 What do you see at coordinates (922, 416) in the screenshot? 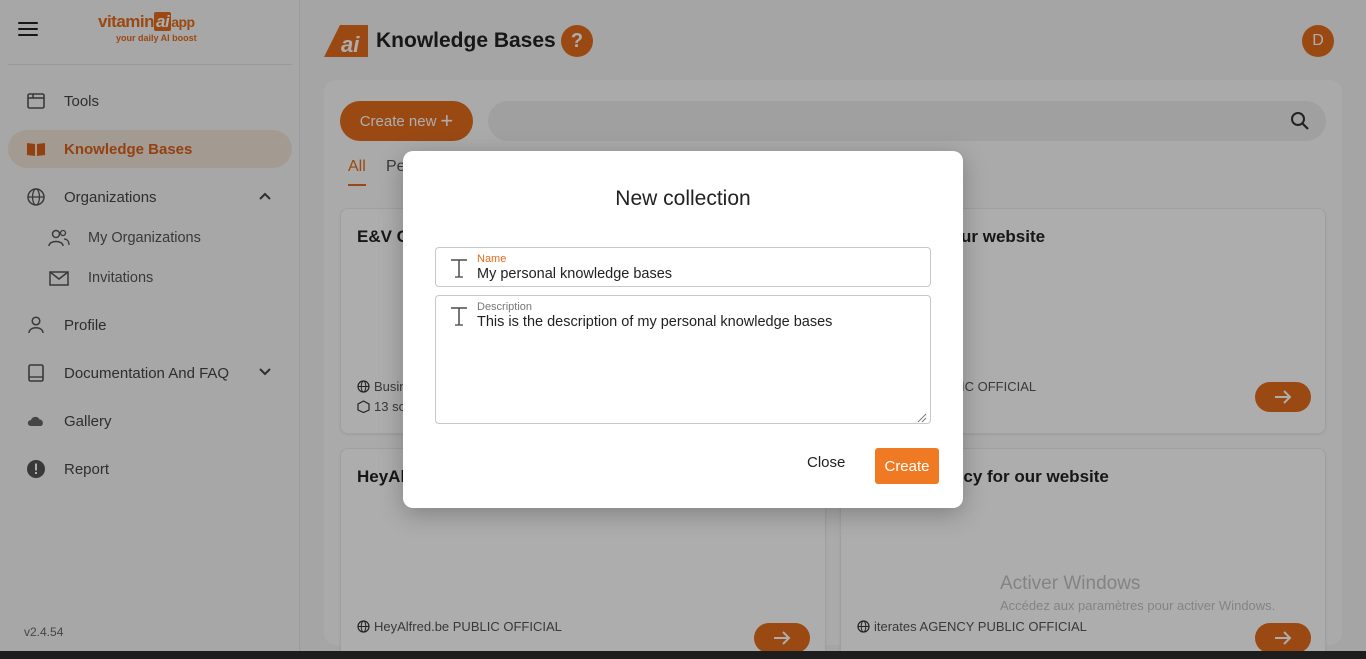
I see `resize-handle-icon` at bounding box center [922, 416].